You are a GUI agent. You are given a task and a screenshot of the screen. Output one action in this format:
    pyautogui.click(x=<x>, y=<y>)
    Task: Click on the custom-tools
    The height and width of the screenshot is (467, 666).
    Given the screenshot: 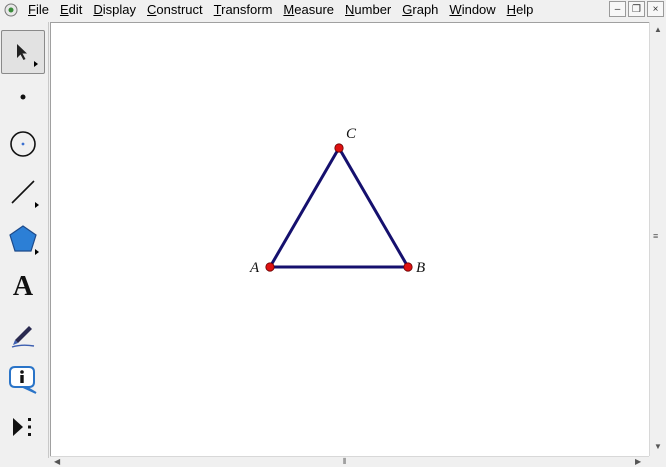 What is the action you would take?
    pyautogui.click(x=23, y=427)
    